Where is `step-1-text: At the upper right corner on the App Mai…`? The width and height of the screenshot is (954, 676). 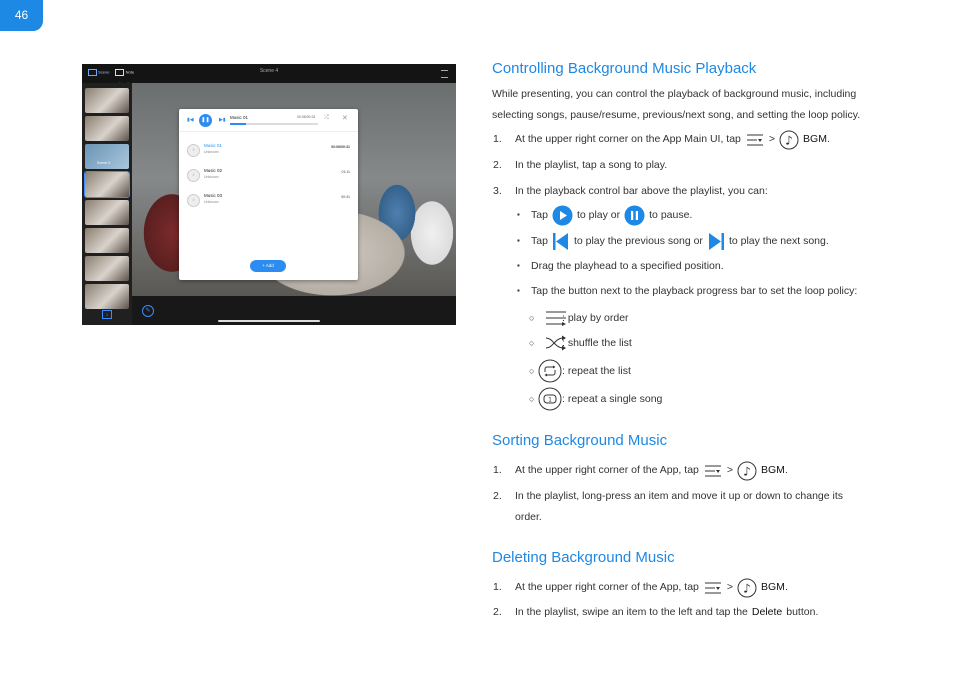
step-1-text: At the upper right corner on the App Mai… is located at coordinates (628, 139).